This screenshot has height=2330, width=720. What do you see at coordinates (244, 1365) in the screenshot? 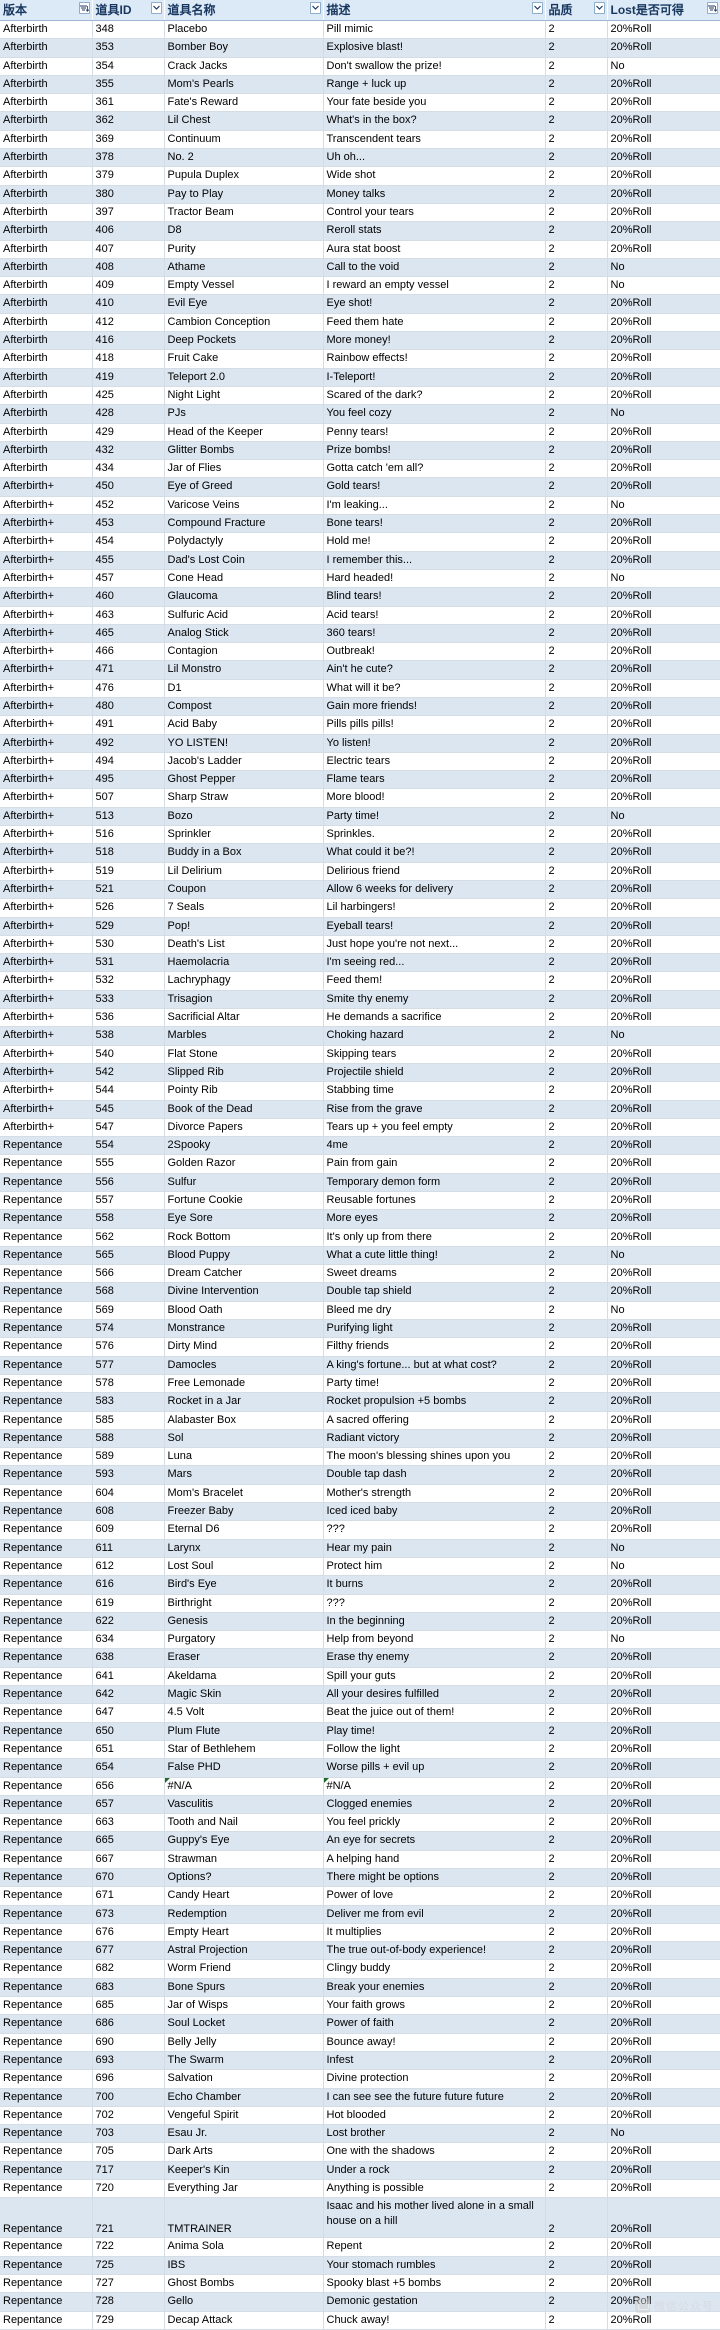
I see `cell-name: Damocles` at bounding box center [244, 1365].